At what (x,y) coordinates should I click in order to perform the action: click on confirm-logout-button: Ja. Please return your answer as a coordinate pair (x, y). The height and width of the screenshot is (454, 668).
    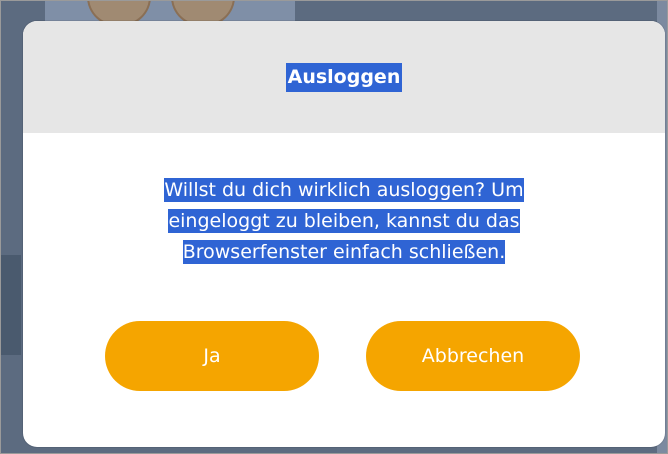
    Looking at the image, I should click on (212, 356).